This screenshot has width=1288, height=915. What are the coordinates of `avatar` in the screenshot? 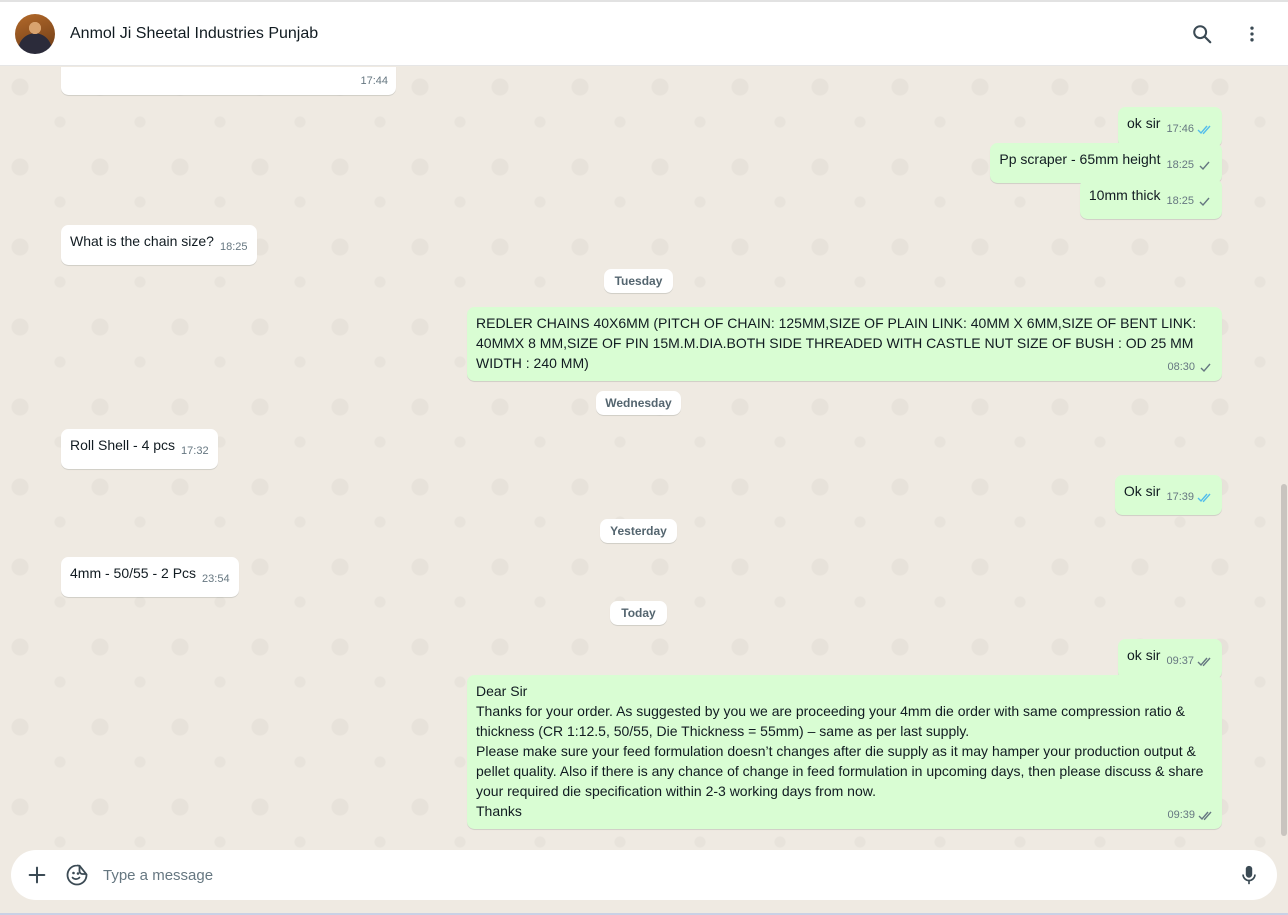 It's located at (35, 33).